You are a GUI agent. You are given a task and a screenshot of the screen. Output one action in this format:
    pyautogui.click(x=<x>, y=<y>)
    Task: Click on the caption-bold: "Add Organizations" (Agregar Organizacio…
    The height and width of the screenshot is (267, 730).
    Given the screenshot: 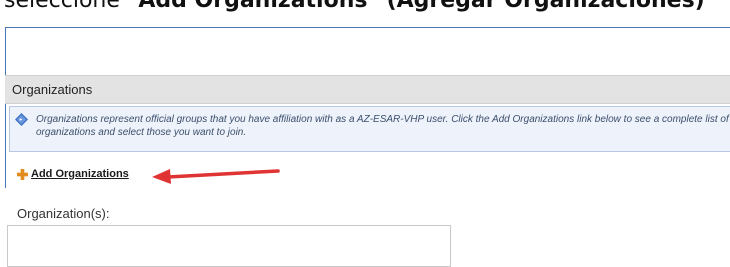 What is the action you would take?
    pyautogui.click(x=415, y=6)
    